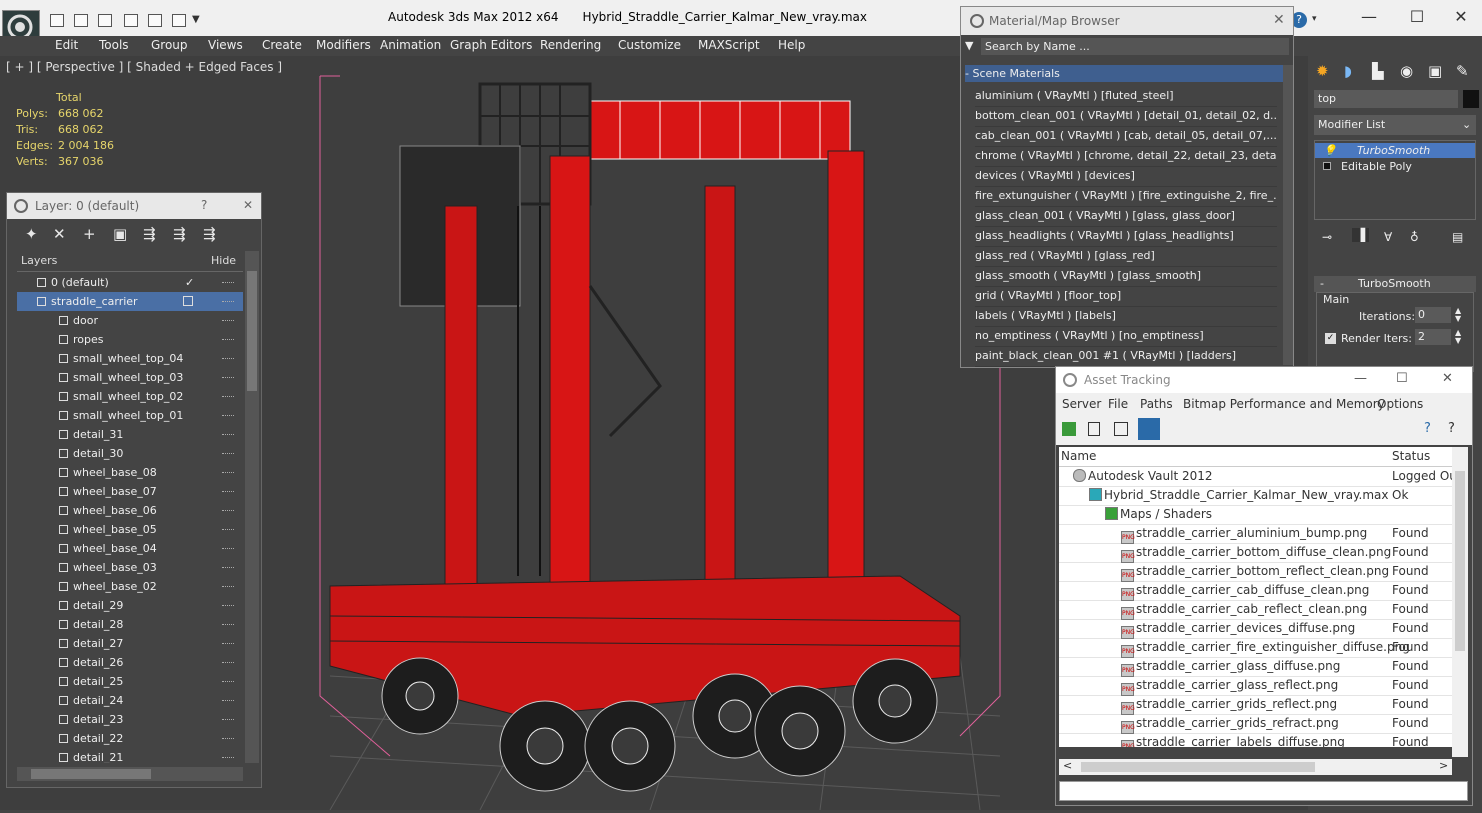 The image size is (1482, 813). Describe the element at coordinates (1388, 237) in the screenshot. I see `make-unique-icon: ∀` at that location.